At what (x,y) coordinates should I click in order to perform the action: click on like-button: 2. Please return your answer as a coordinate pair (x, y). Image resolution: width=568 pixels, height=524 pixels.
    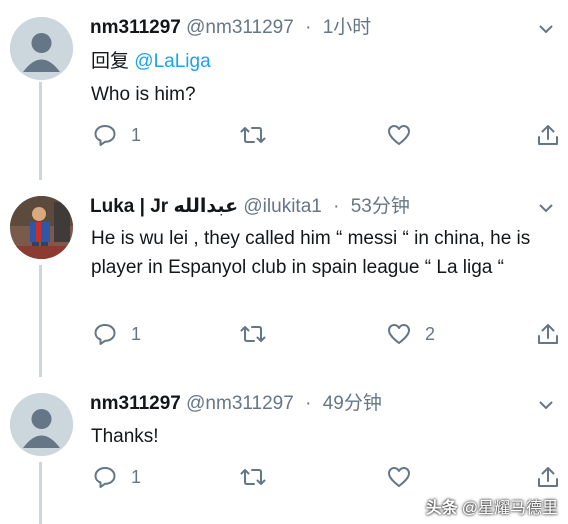
    Looking at the image, I should click on (411, 334).